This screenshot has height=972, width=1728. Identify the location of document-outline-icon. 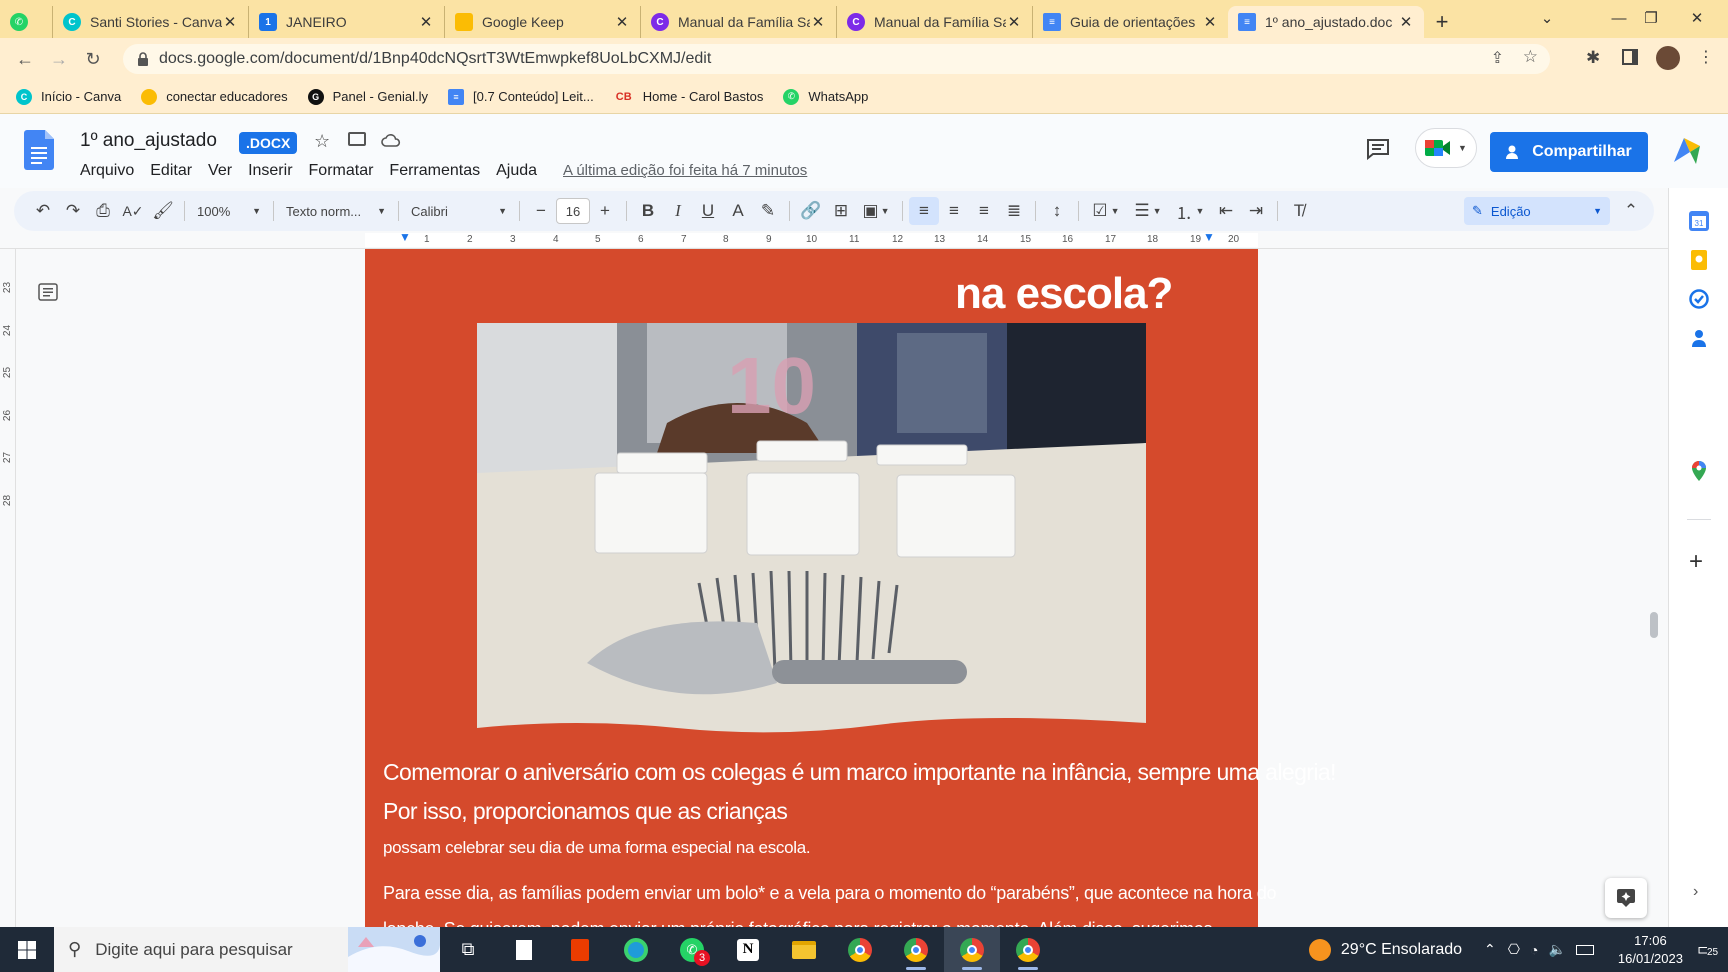
(48, 292).